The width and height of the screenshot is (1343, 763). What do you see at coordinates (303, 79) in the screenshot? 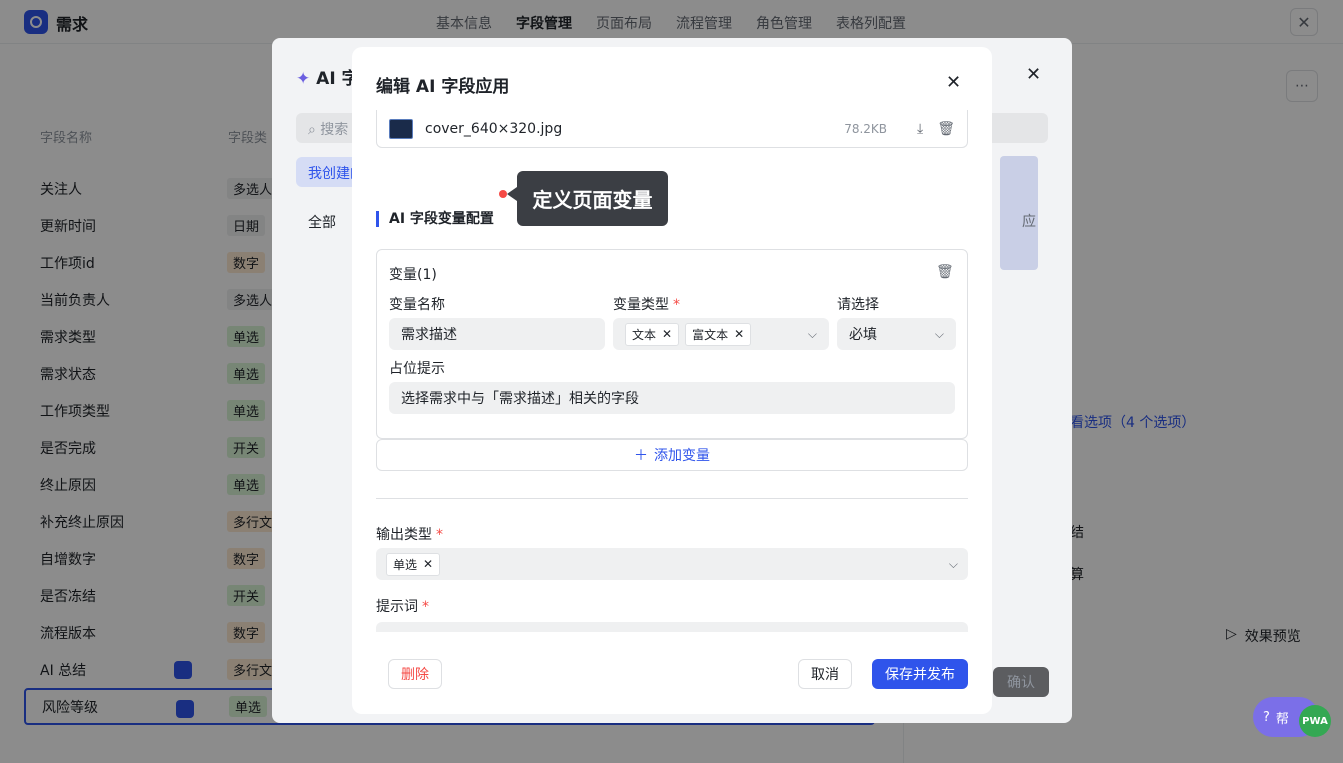
I see `sparkle-icon: ✦` at bounding box center [303, 79].